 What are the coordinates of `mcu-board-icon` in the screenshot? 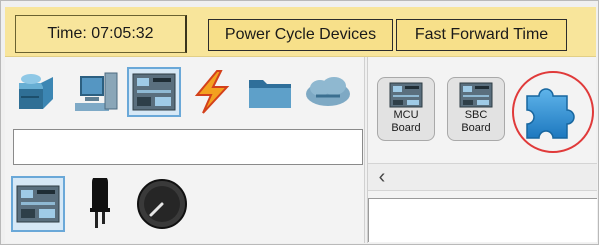 It's located at (406, 95).